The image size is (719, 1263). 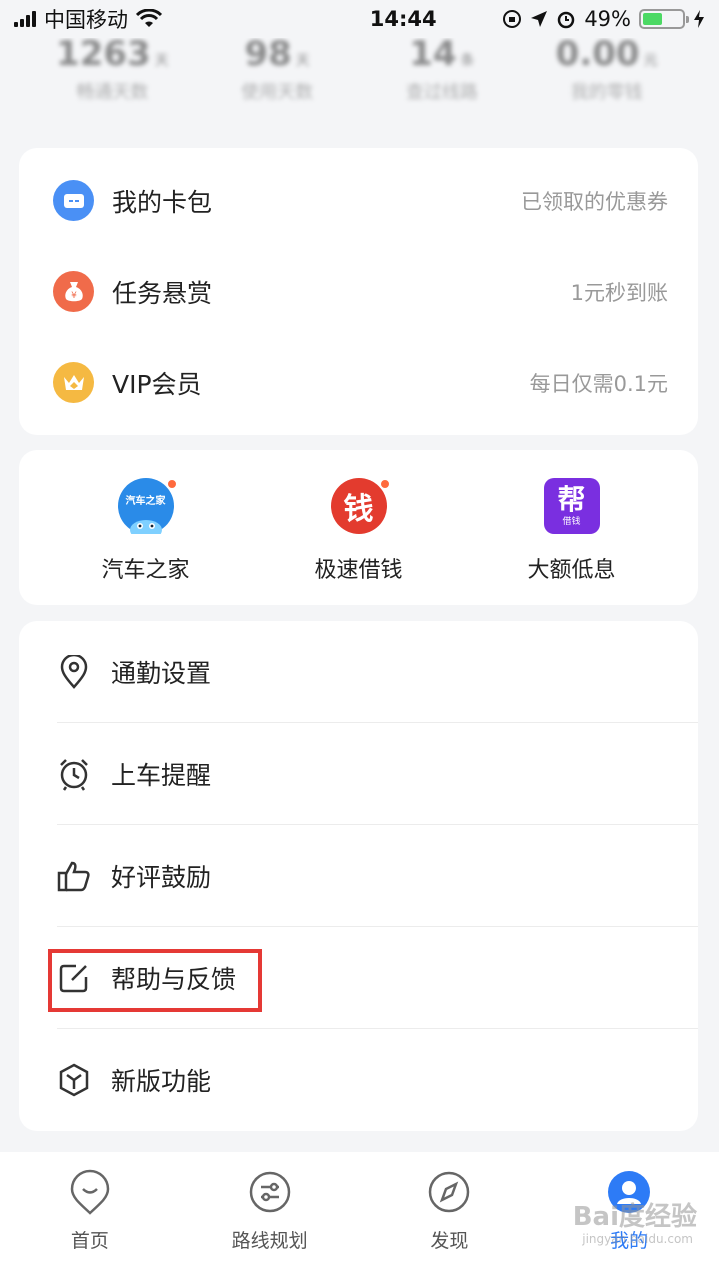 I want to click on tab-route: 路线规划, so click(x=270, y=1211).